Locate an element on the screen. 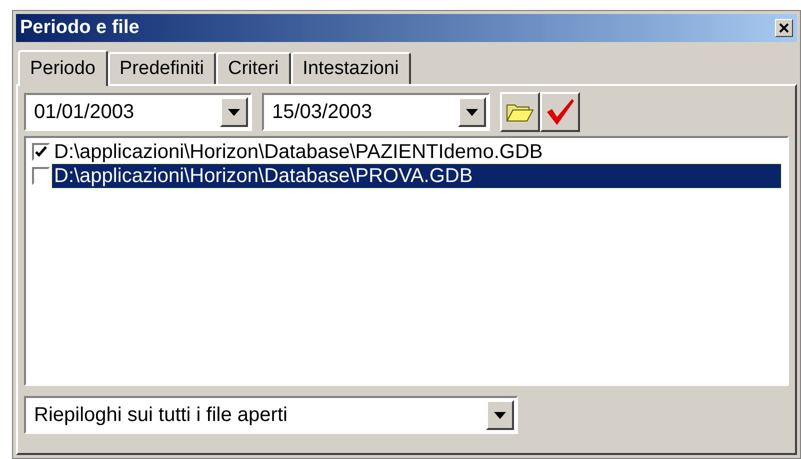 Image resolution: width=801 pixels, height=459 pixels. close-button is located at coordinates (784, 28).